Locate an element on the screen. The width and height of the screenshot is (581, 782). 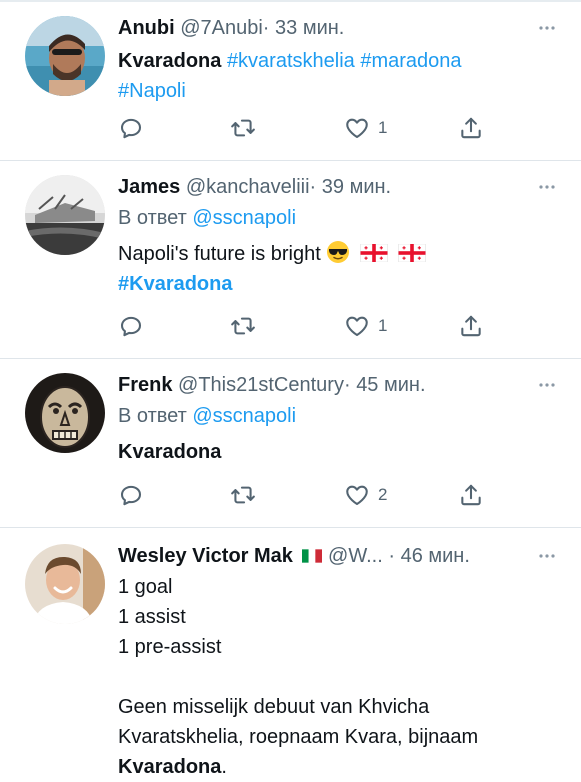
tweet-text: Napoli's future is bright #Kvaradona is located at coordinates (332, 269).